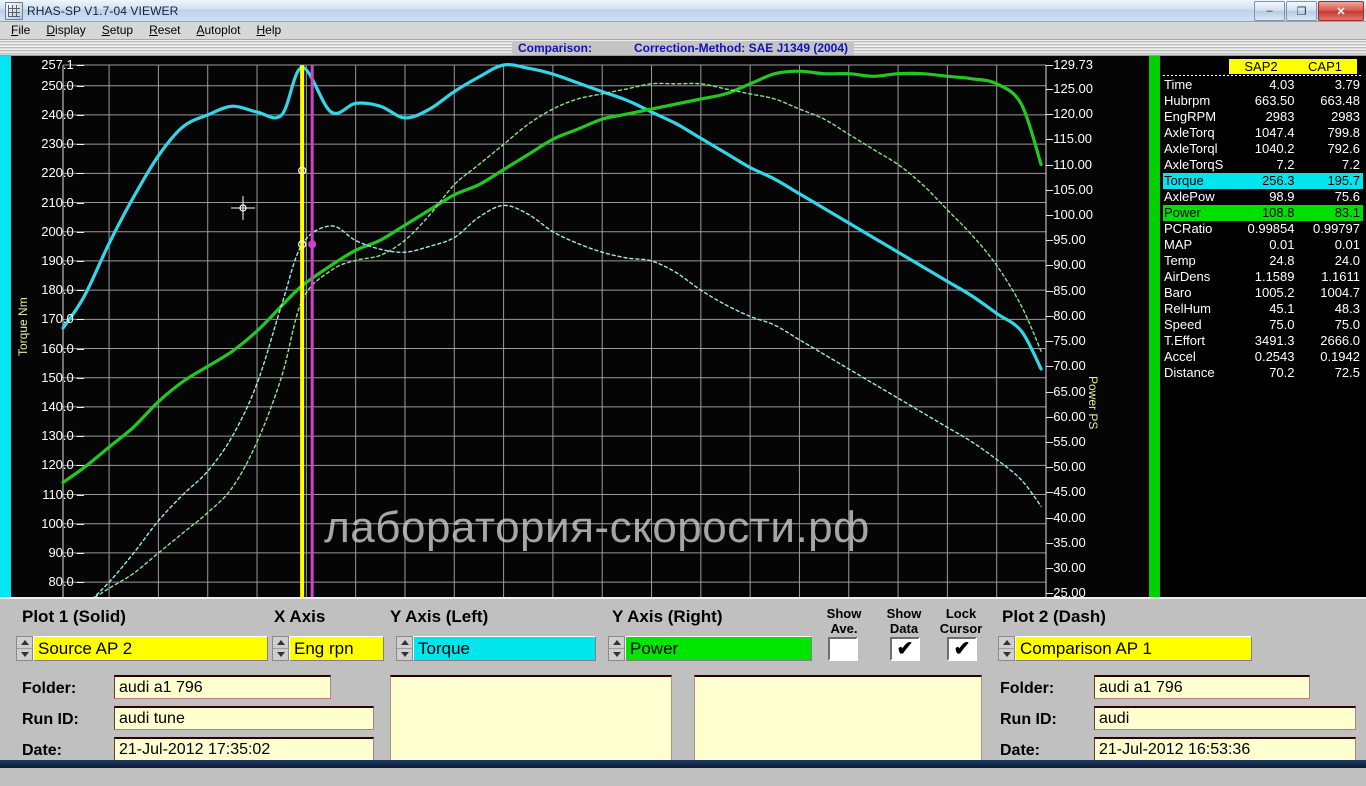  What do you see at coordinates (683, 31) in the screenshot?
I see `menu-bar: File Display Setup Reset Autoplot Help` at bounding box center [683, 31].